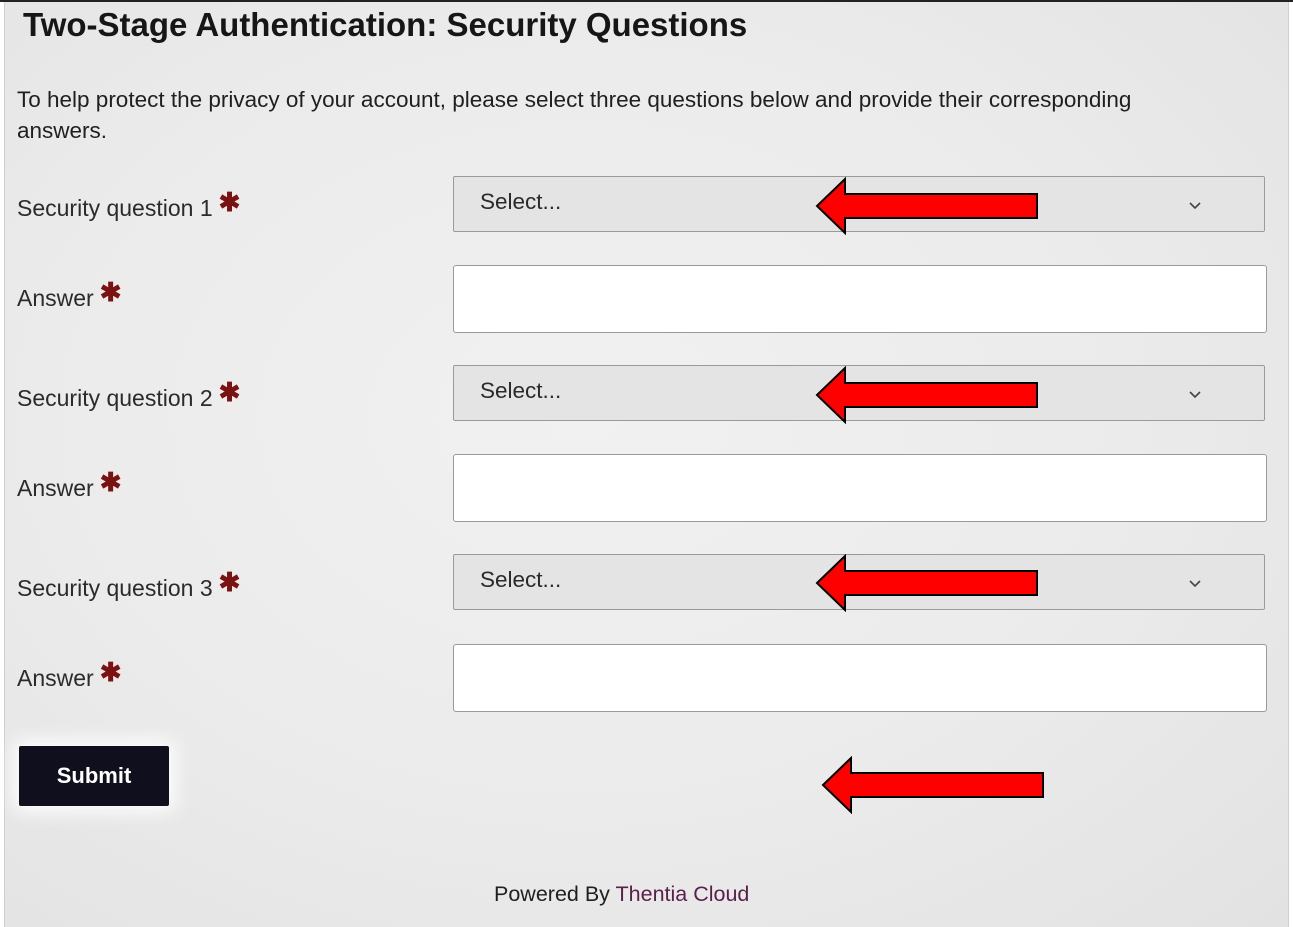  I want to click on security-question-3-label: Security question 3 ✱, so click(128, 585).